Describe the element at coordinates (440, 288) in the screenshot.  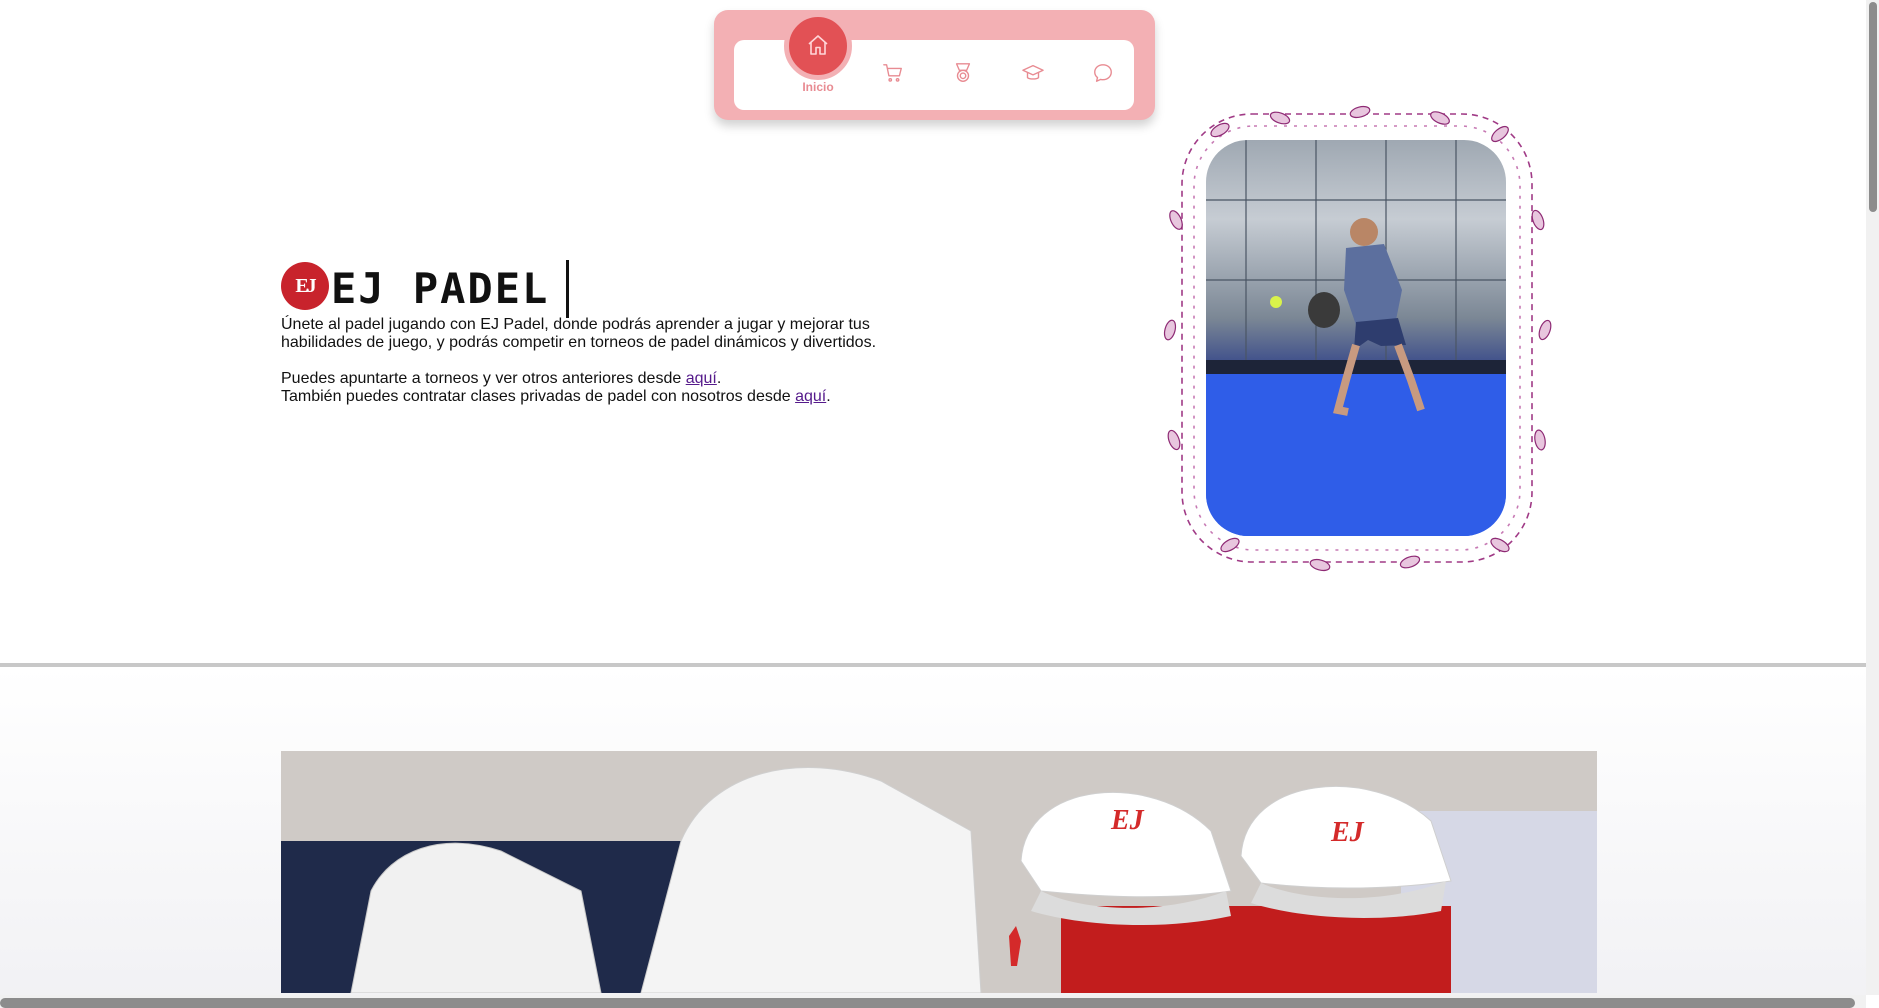
I see `page-title: EJ PADEL` at that location.